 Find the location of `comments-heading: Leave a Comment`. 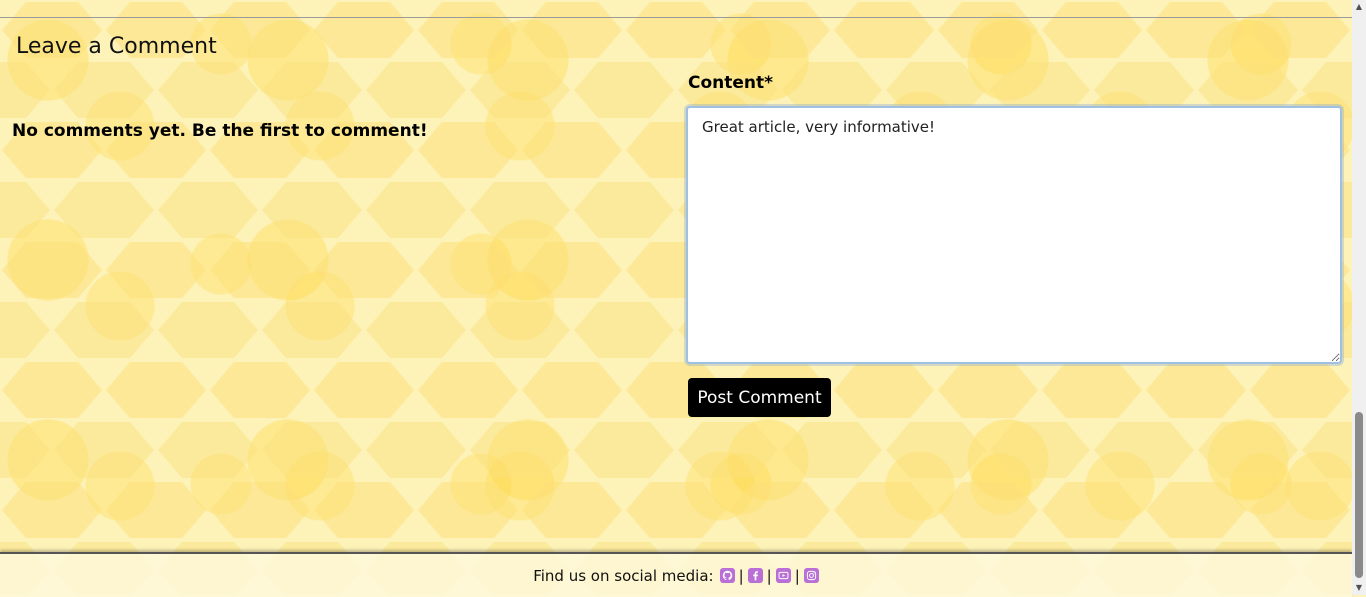

comments-heading: Leave a Comment is located at coordinates (116, 46).